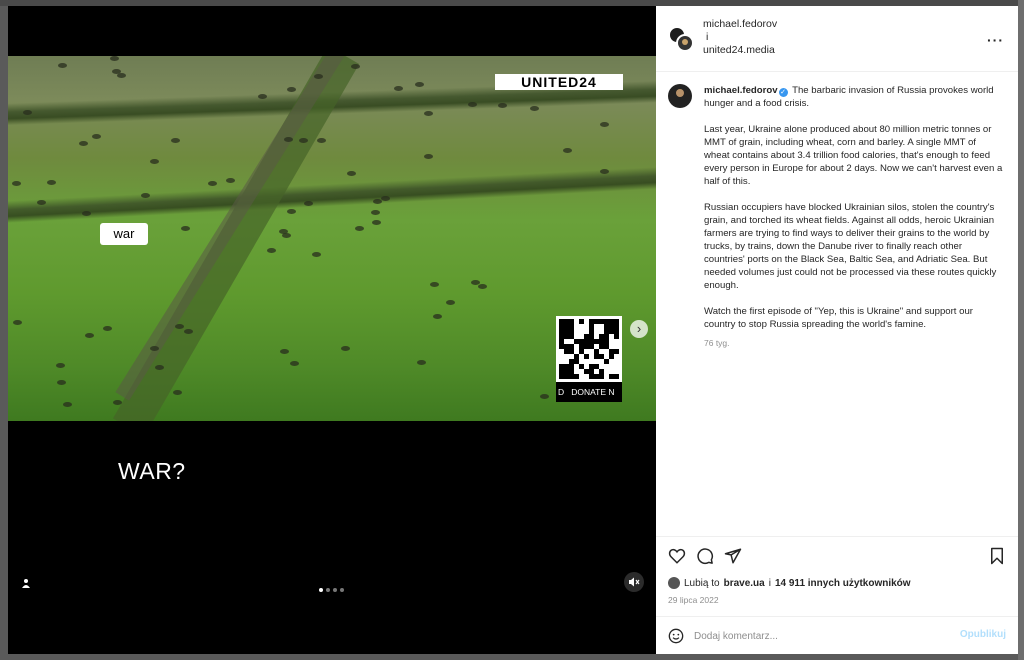 This screenshot has width=1024, height=660. I want to click on overlay-word: war, so click(124, 234).